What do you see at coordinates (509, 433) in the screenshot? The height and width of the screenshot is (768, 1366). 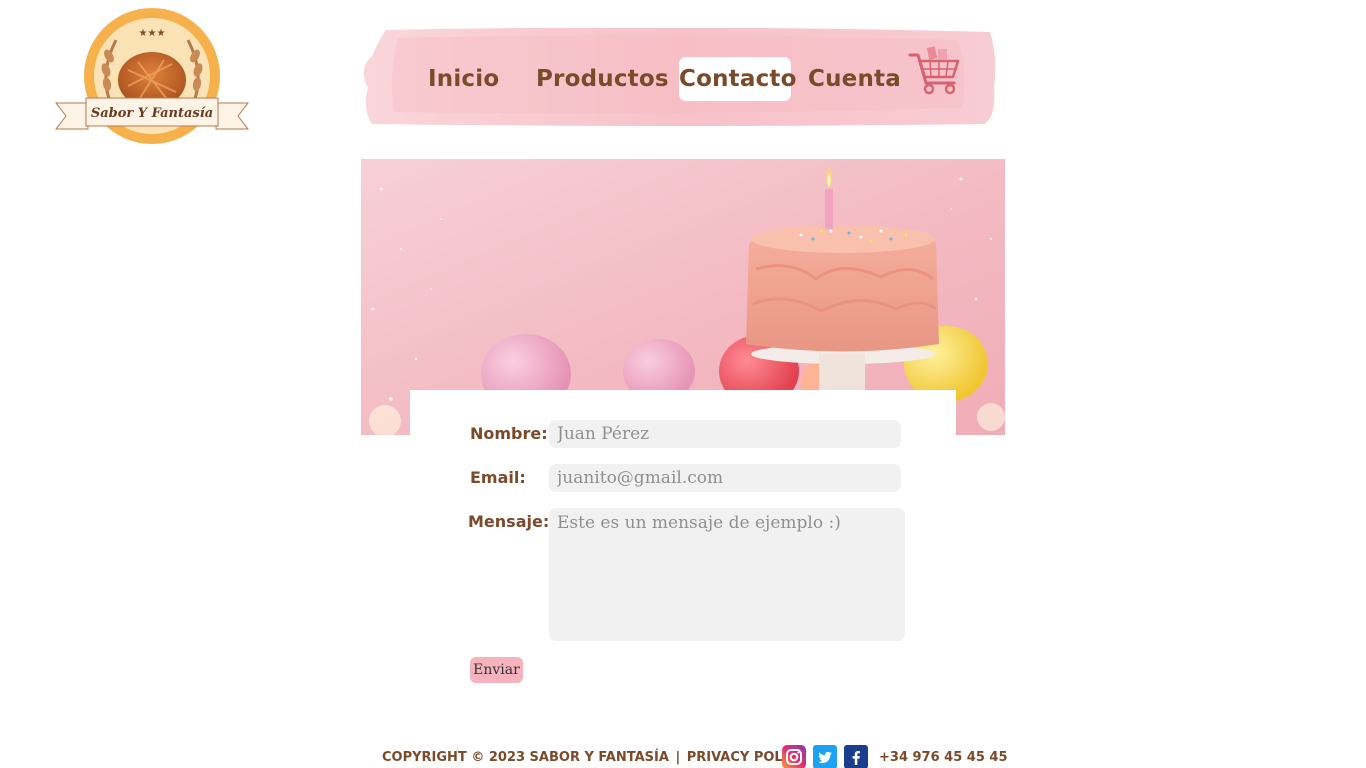 I see `name-label: Nombre:` at bounding box center [509, 433].